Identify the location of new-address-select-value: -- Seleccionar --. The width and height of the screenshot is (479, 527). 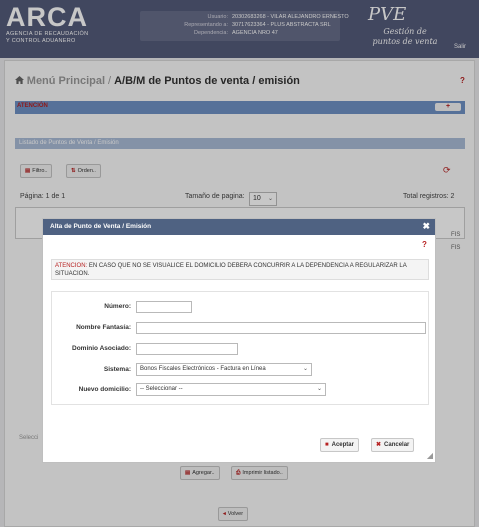
(161, 389).